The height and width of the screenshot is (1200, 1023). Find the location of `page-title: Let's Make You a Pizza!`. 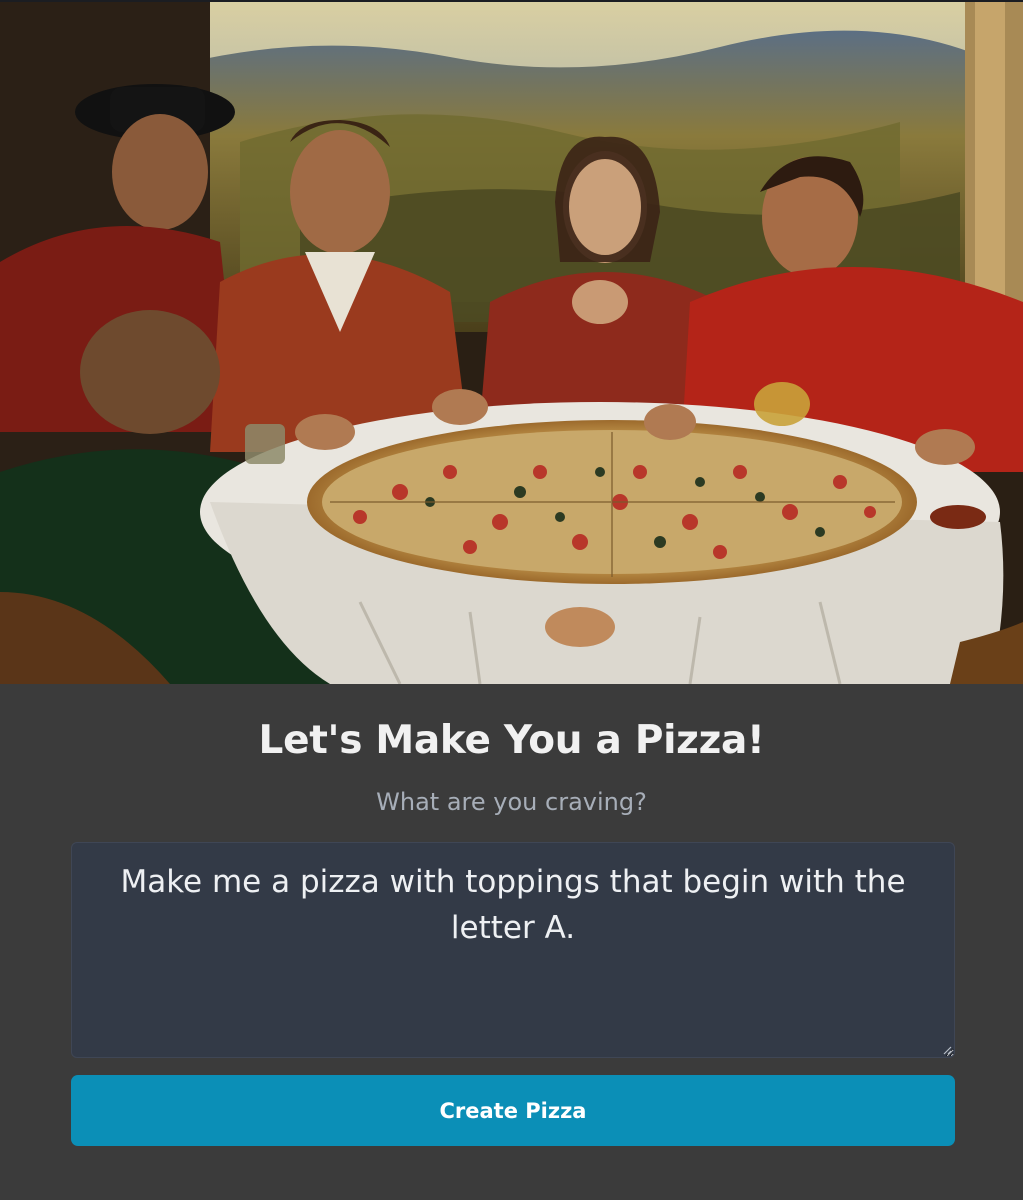

page-title: Let's Make You a Pizza! is located at coordinates (511, 740).